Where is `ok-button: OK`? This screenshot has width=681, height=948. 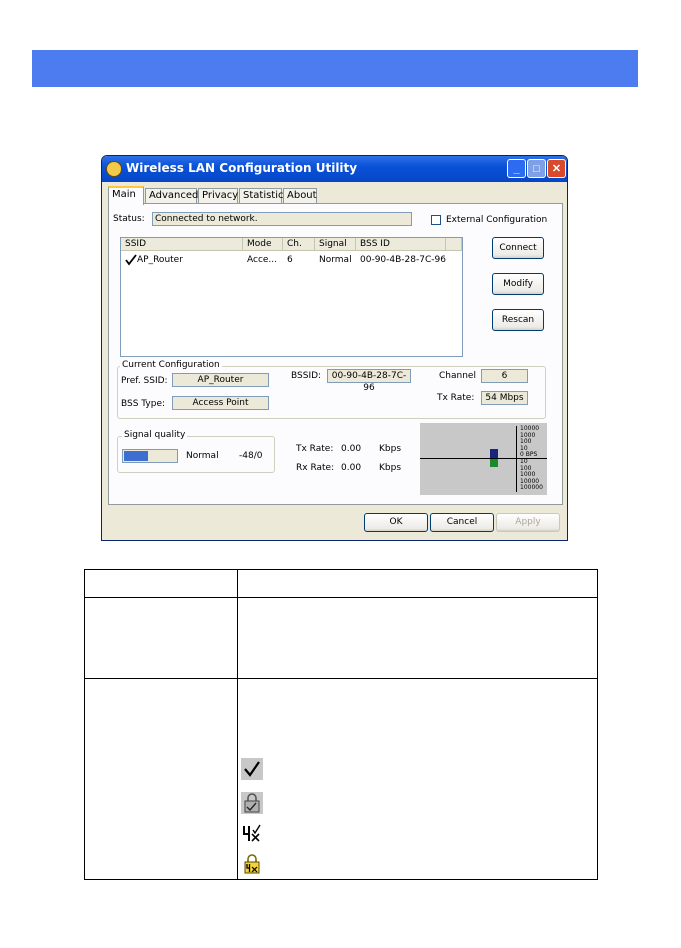 ok-button: OK is located at coordinates (396, 522).